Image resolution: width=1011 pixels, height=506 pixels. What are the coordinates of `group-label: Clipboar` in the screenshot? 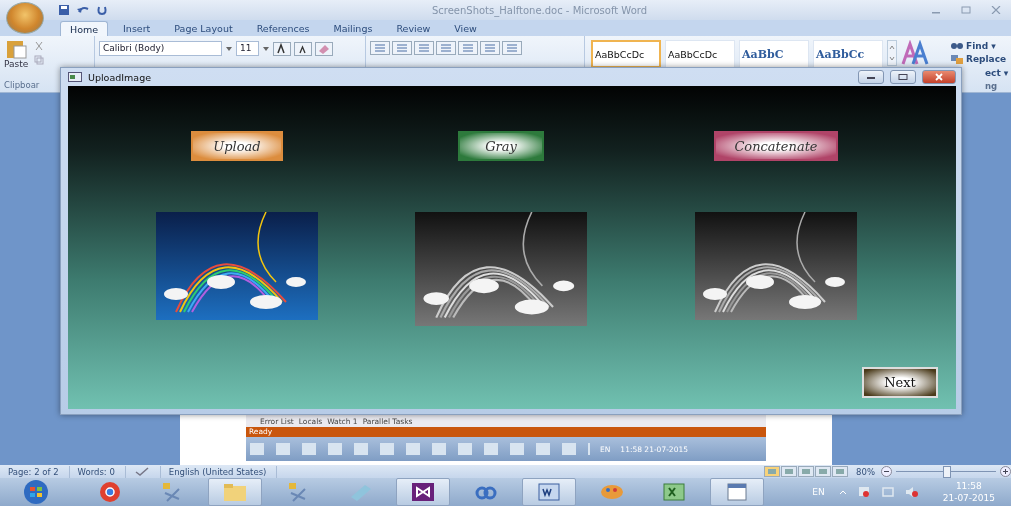 It's located at (22, 85).